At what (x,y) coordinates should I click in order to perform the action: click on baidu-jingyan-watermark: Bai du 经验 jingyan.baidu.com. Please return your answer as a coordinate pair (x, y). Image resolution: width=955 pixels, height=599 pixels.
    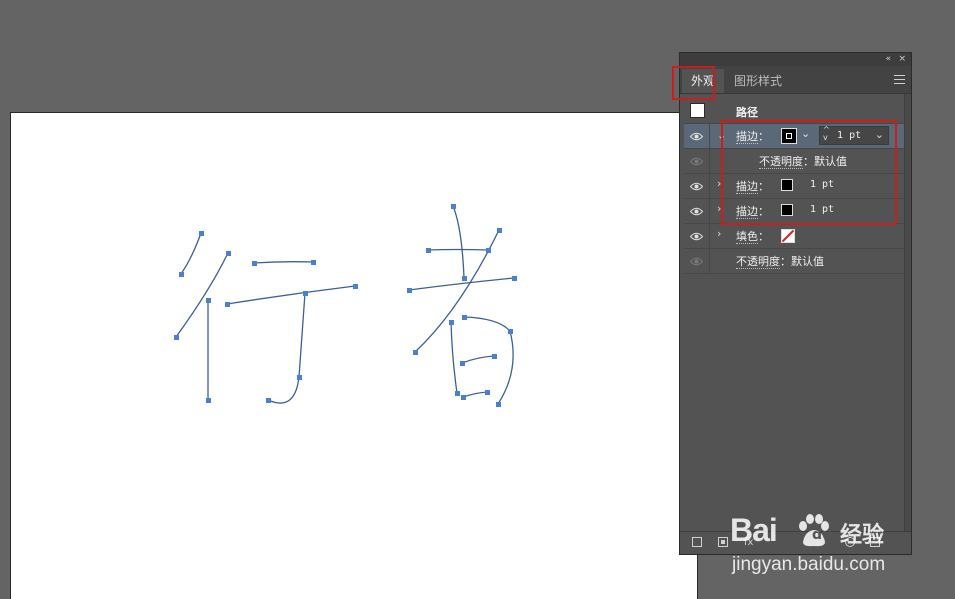
    Looking at the image, I should click on (828, 543).